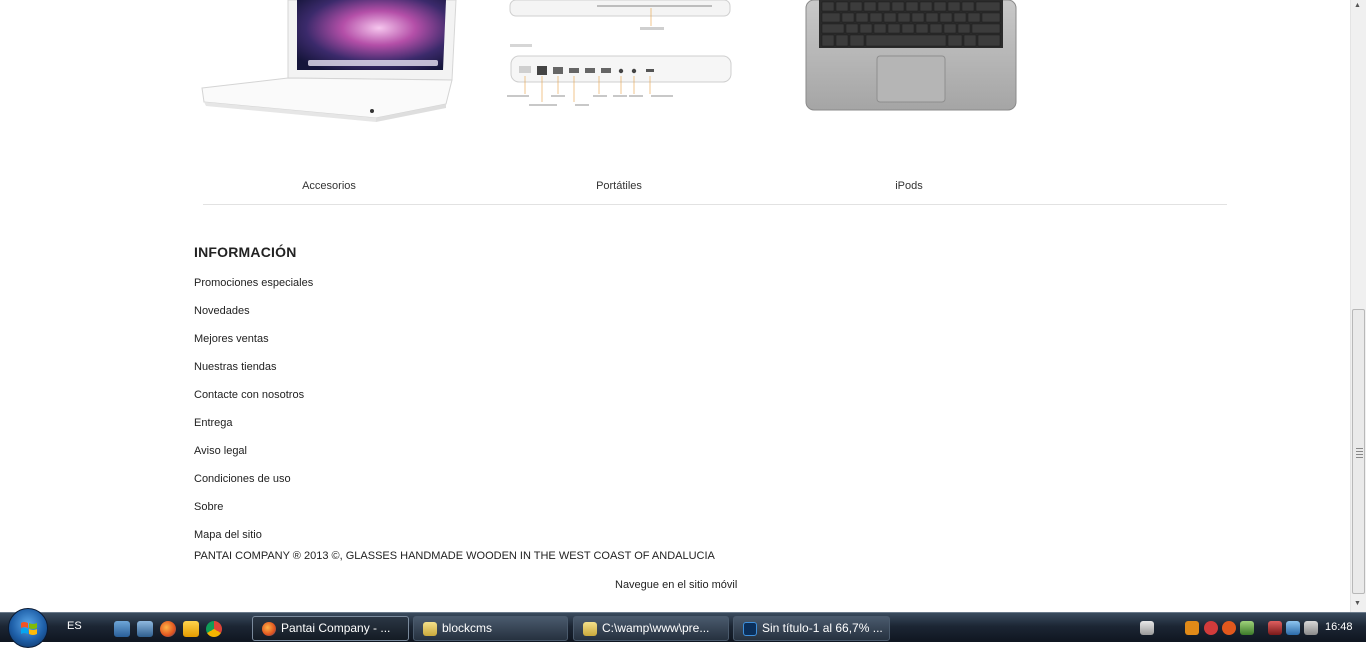 The width and height of the screenshot is (1366, 648). I want to click on mobile-site-link: Navegue en el sitio móvil, so click(676, 585).